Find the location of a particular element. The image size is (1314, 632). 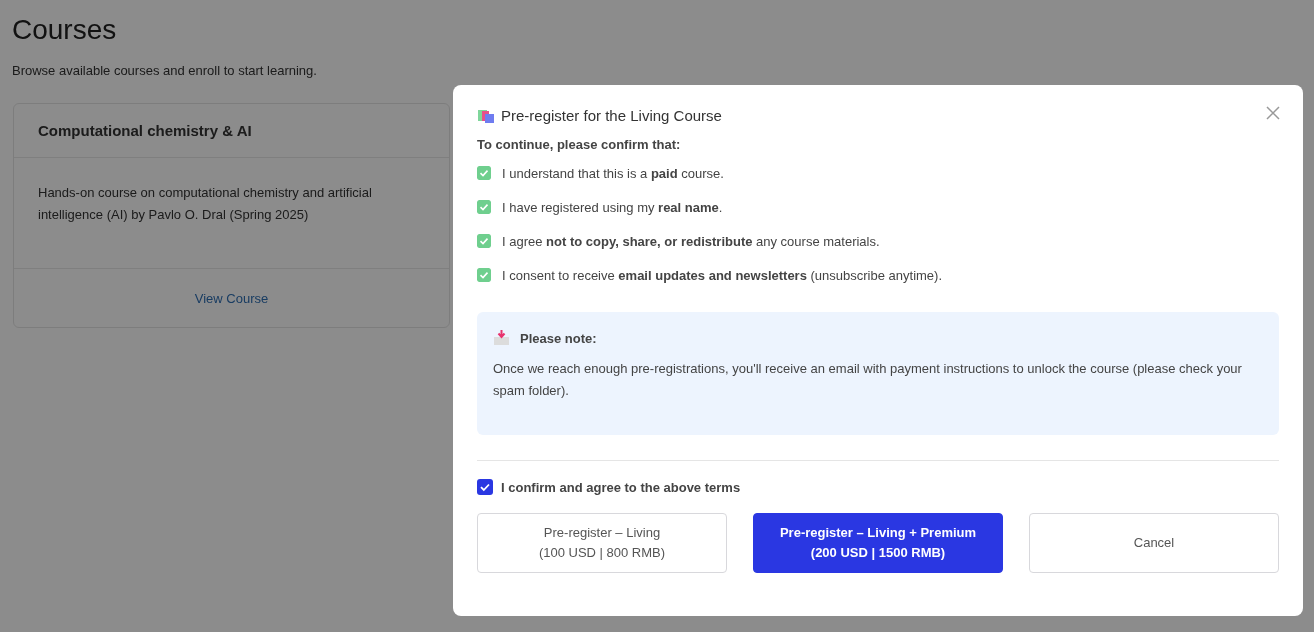

confirmation-text: I agree not to copy, share, or redistribute any course materials. is located at coordinates (691, 241).